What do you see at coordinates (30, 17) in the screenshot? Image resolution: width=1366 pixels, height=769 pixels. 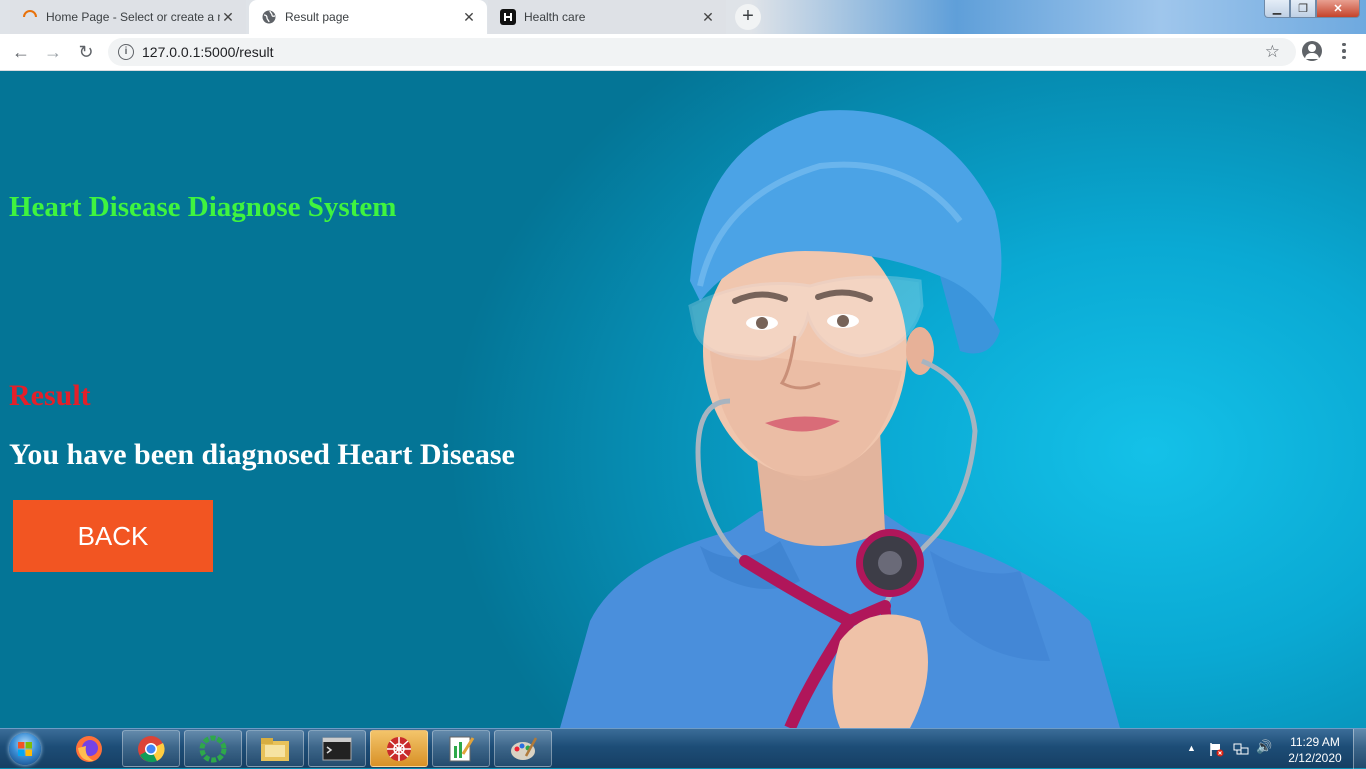 I see `loading-spinner-icon` at bounding box center [30, 17].